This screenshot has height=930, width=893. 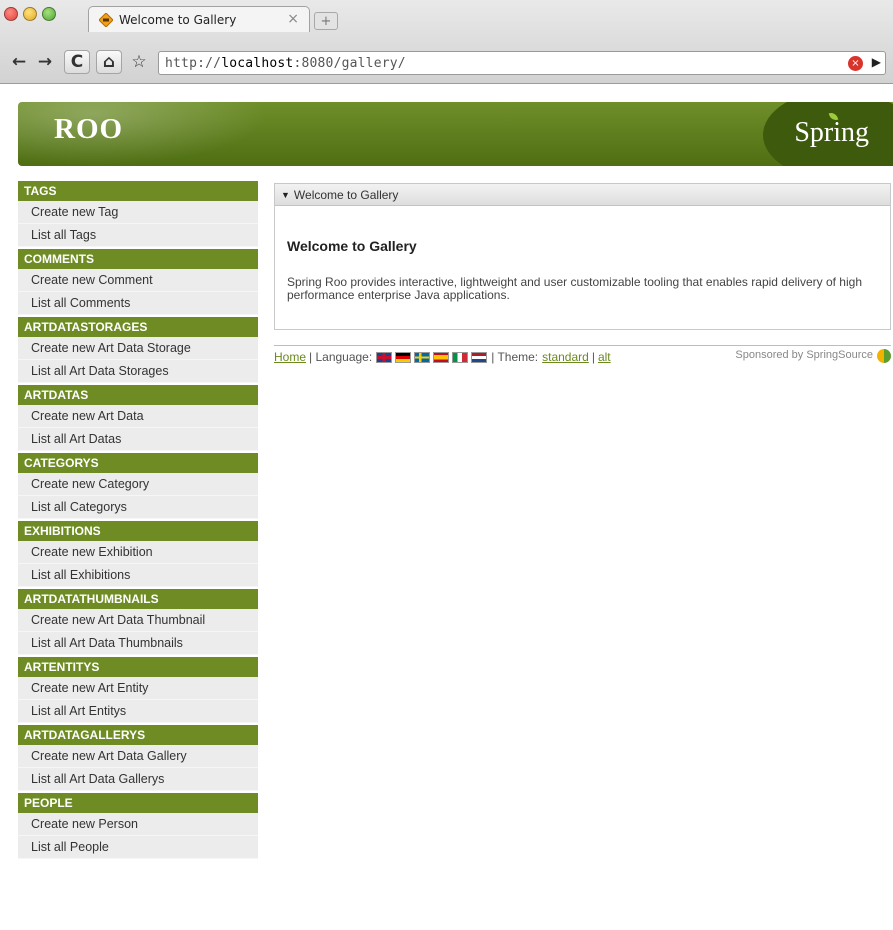 What do you see at coordinates (604, 357) in the screenshot?
I see `theme-alt-link: alt` at bounding box center [604, 357].